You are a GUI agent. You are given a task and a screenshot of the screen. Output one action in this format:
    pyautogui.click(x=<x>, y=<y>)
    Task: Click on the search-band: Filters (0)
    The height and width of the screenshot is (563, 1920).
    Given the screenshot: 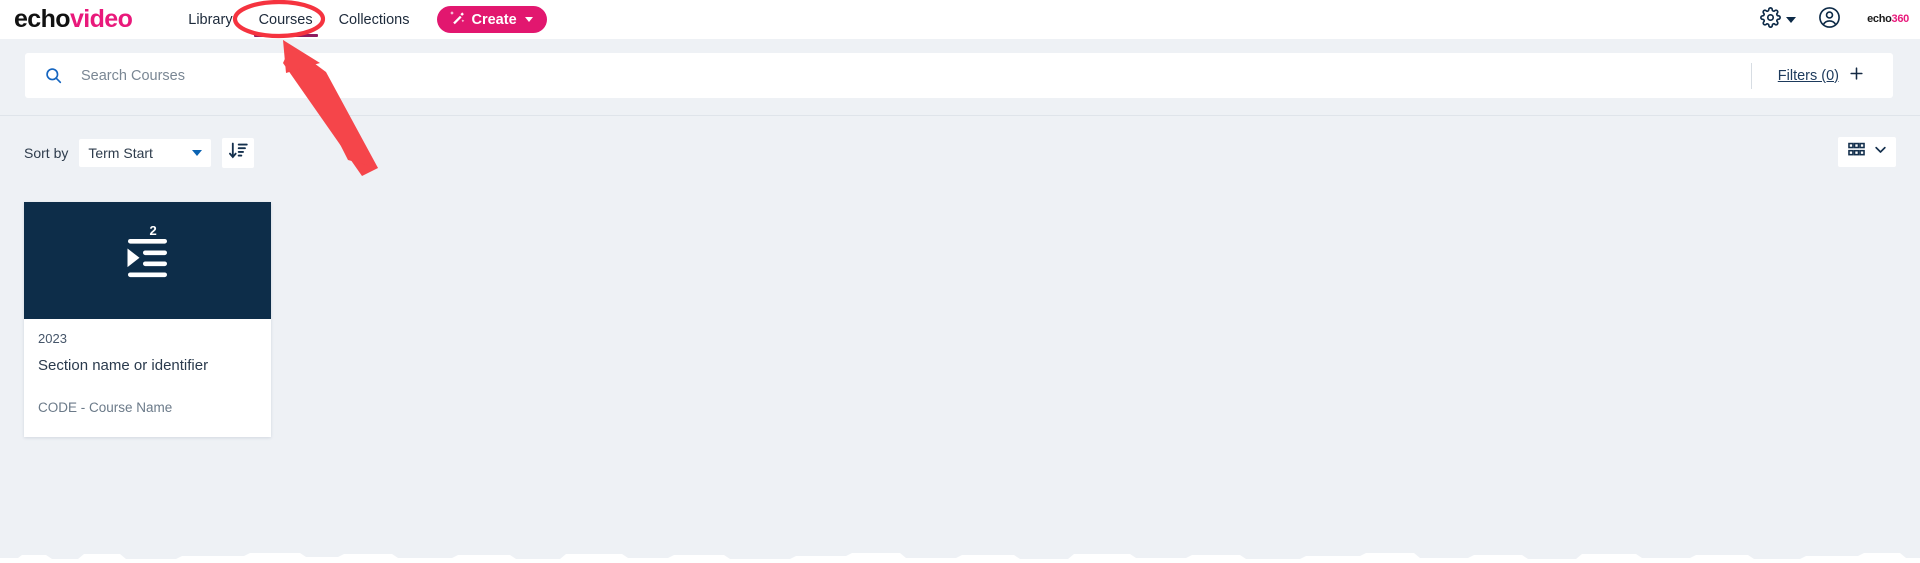 What is the action you would take?
    pyautogui.click(x=960, y=77)
    